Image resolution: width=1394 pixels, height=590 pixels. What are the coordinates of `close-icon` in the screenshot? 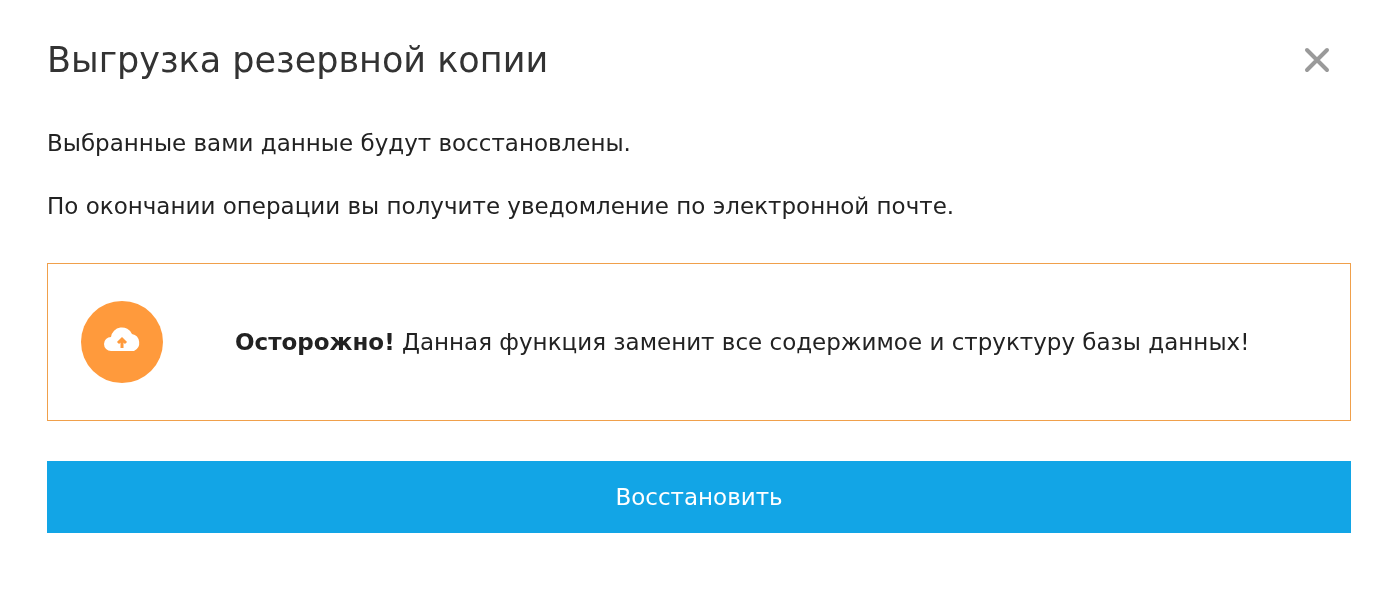 It's located at (1317, 60).